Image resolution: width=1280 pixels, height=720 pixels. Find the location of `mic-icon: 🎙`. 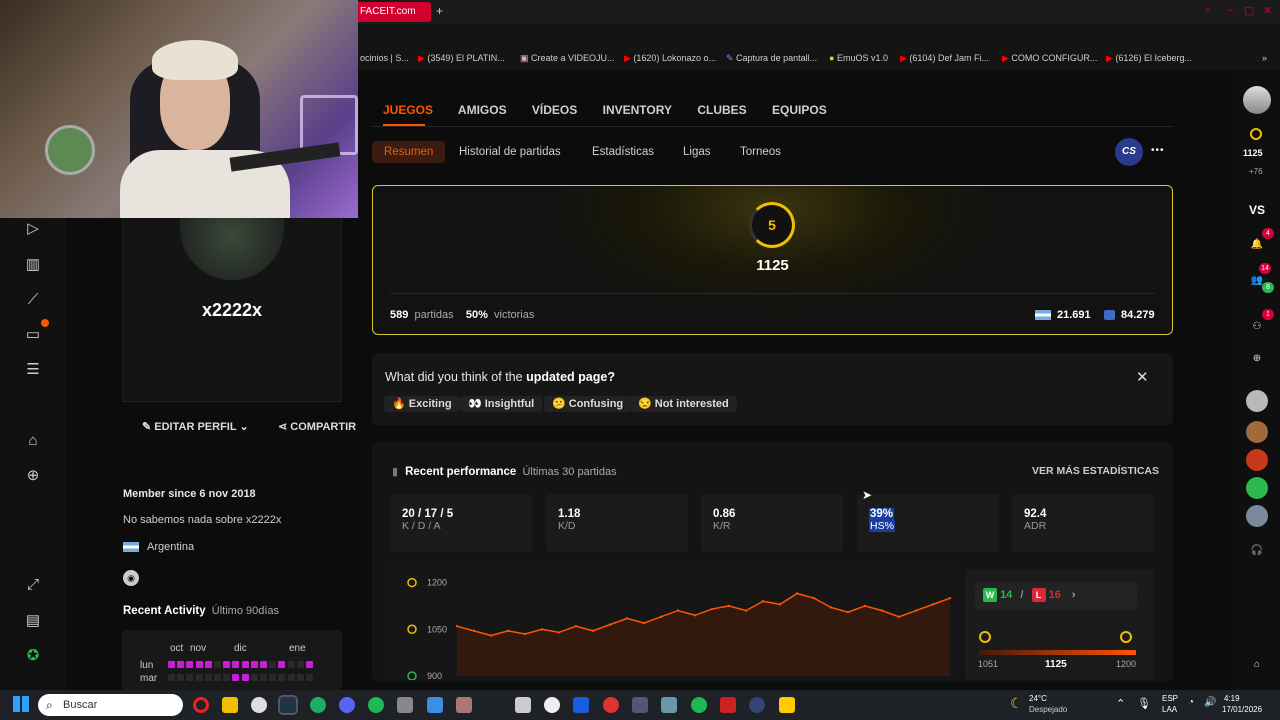

mic-icon: 🎙 is located at coordinates (1144, 703).